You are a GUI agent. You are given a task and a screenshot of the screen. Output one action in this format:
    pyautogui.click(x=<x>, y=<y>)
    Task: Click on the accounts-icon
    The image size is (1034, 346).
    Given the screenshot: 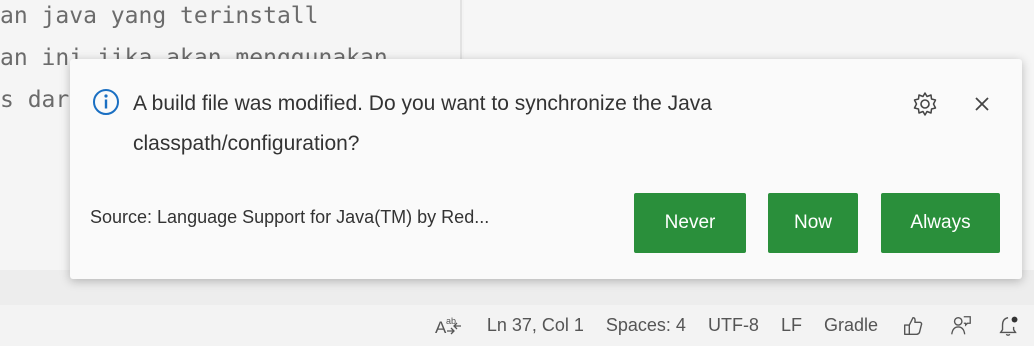 What is the action you would take?
    pyautogui.click(x=961, y=326)
    